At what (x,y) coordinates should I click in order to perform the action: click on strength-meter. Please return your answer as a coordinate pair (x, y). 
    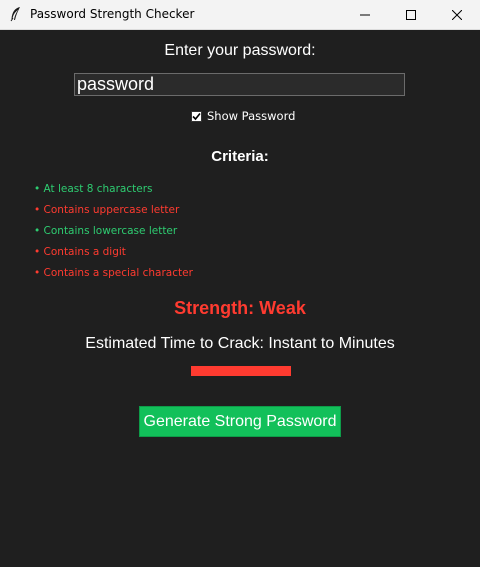
    Looking at the image, I should click on (241, 371).